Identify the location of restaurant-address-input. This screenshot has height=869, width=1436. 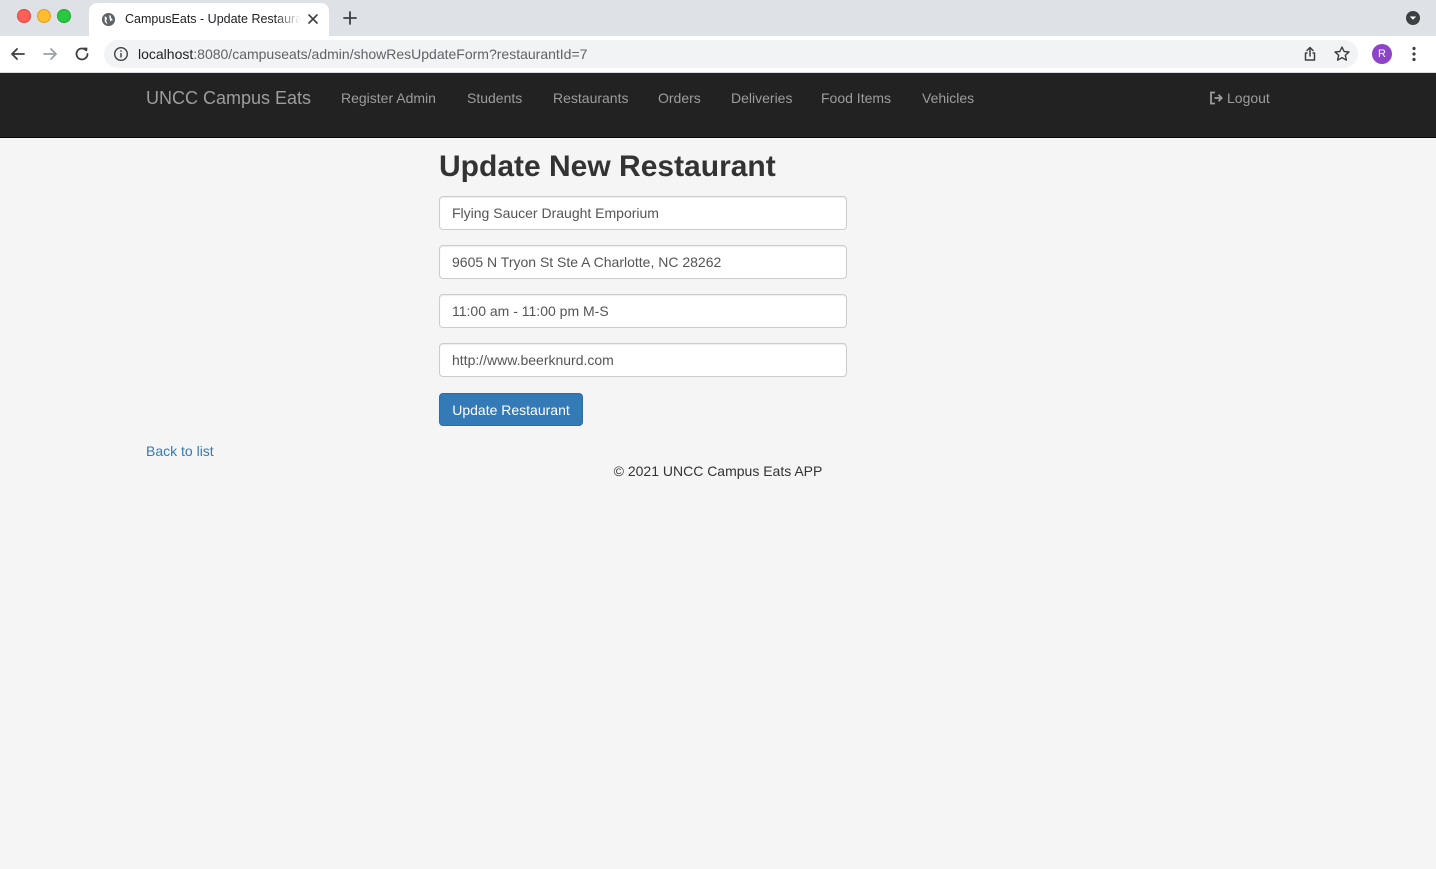
(643, 262).